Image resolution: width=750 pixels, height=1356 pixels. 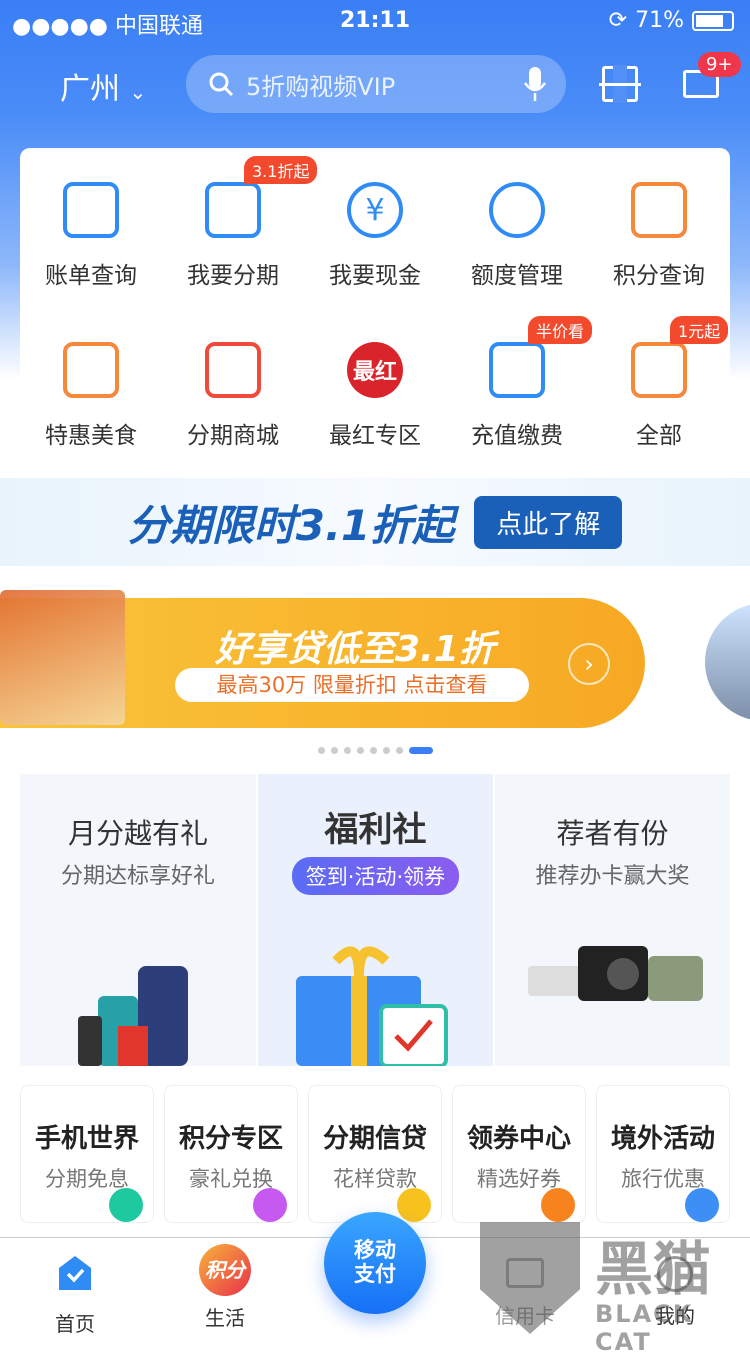 I want to click on panel-referral: 荐者有份 推荐办卡赢大奖, so click(x=612, y=920).